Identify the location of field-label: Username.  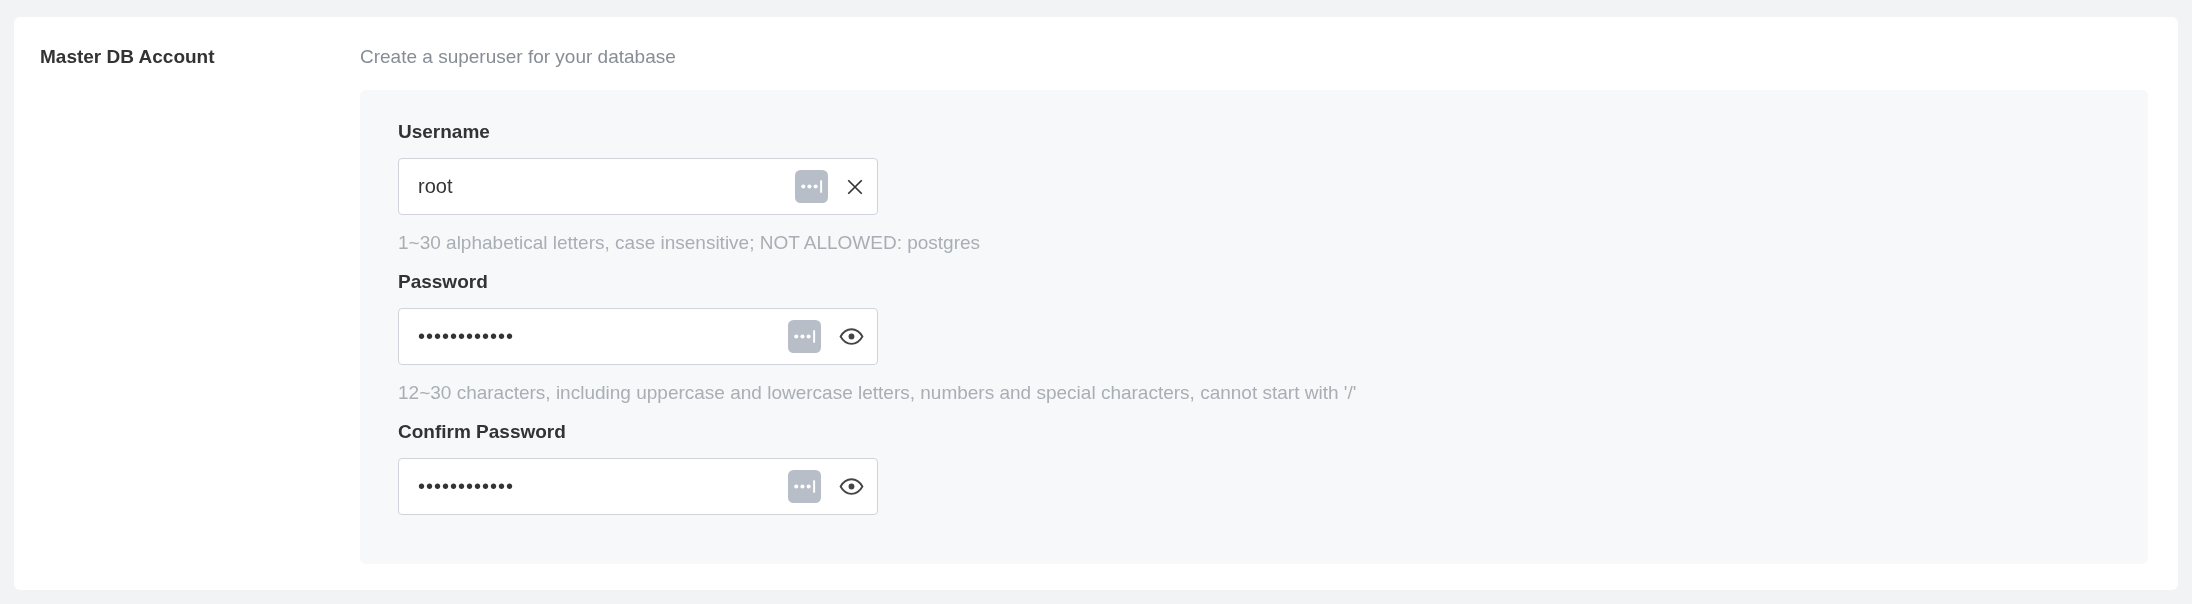
(444, 131).